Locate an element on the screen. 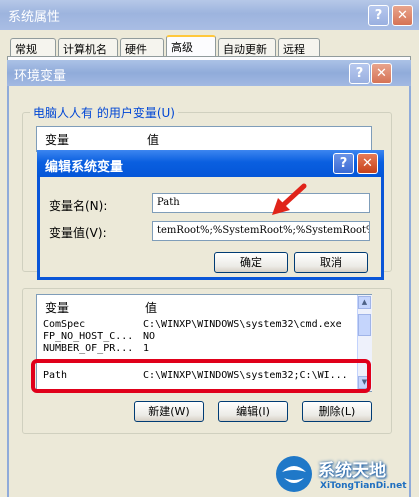 The width and height of the screenshot is (419, 497). tab-hardware: 硬件 is located at coordinates (142, 47).